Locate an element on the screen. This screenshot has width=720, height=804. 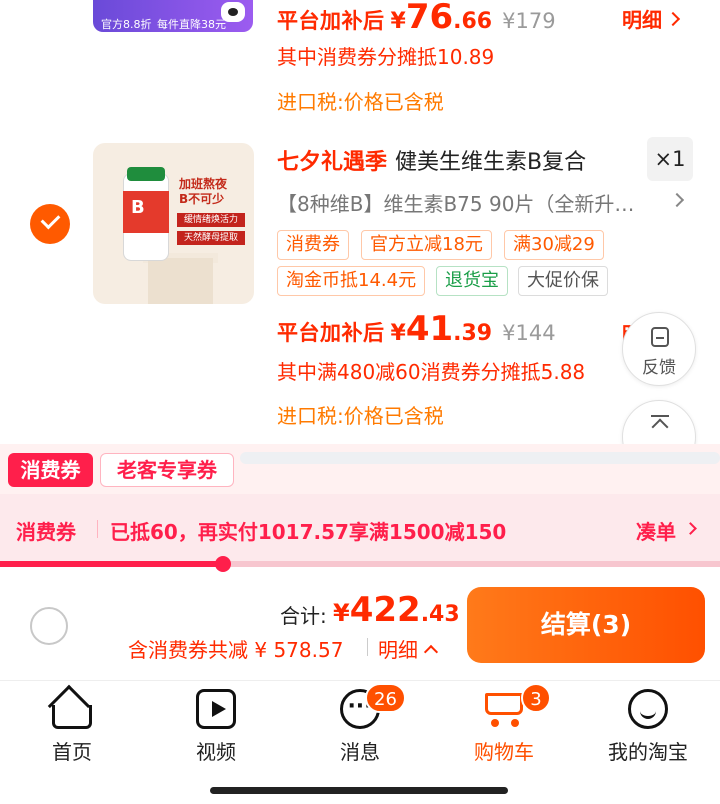
coupon-bar-separator is located at coordinates (97, 529).